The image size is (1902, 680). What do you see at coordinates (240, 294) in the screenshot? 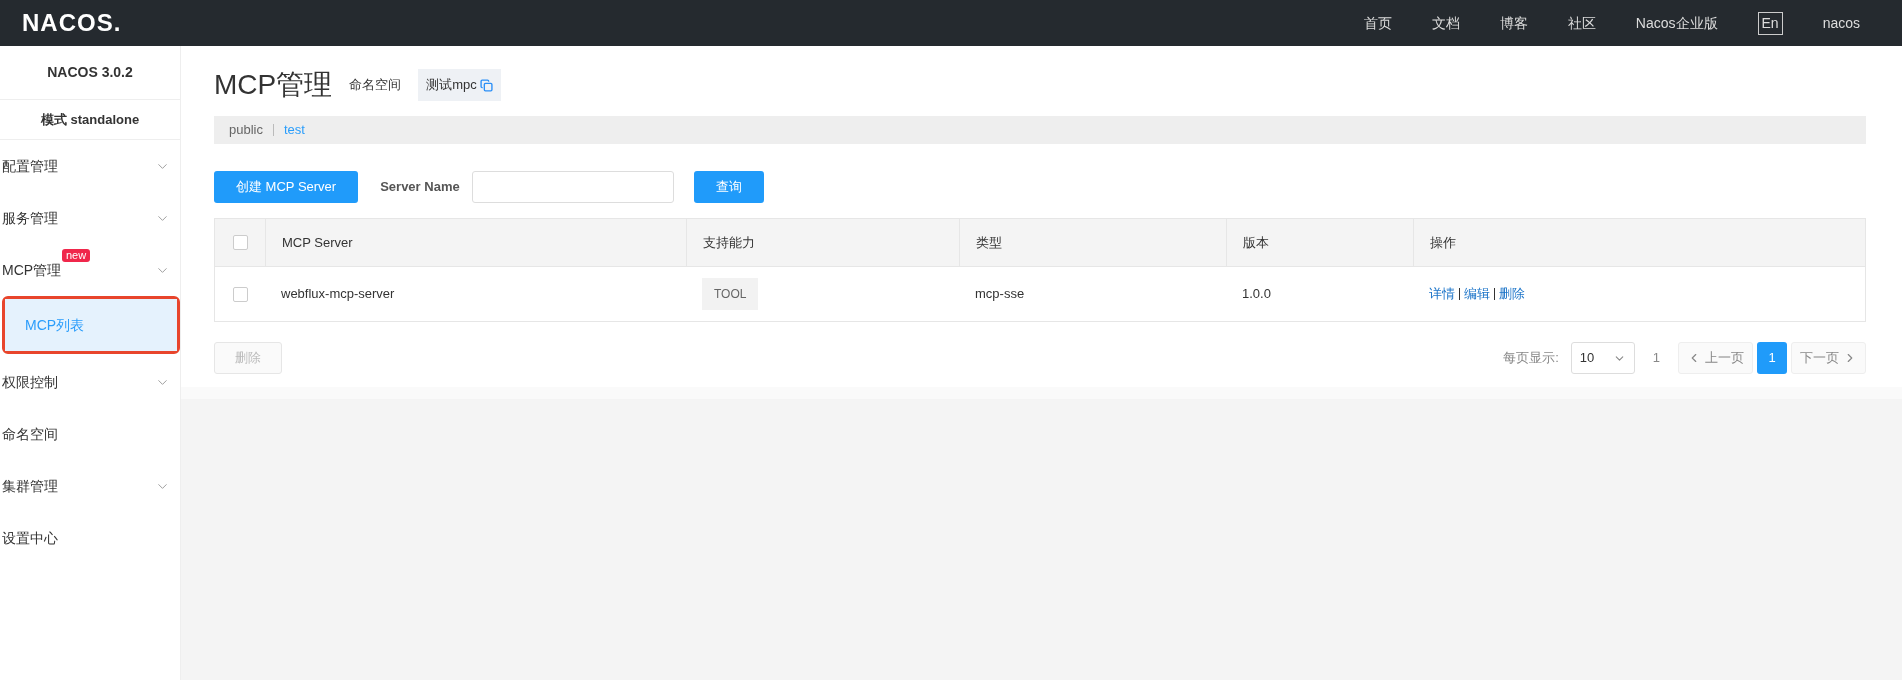
I see `row-checkbox` at bounding box center [240, 294].